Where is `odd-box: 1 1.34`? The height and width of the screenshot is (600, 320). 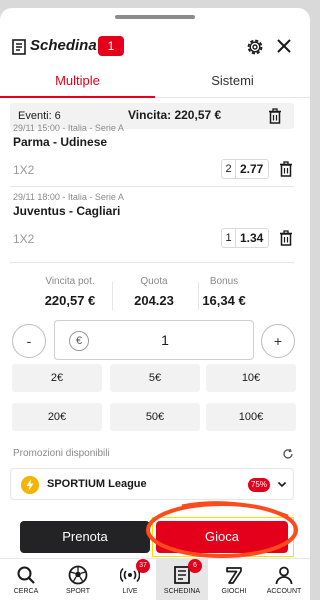 odd-box: 1 1.34 is located at coordinates (245, 238).